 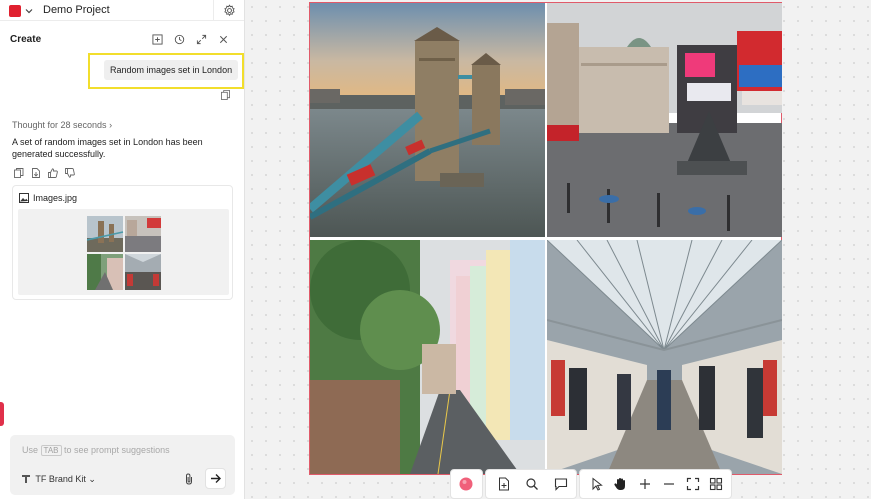 What do you see at coordinates (223, 39) in the screenshot?
I see `close-icon` at bounding box center [223, 39].